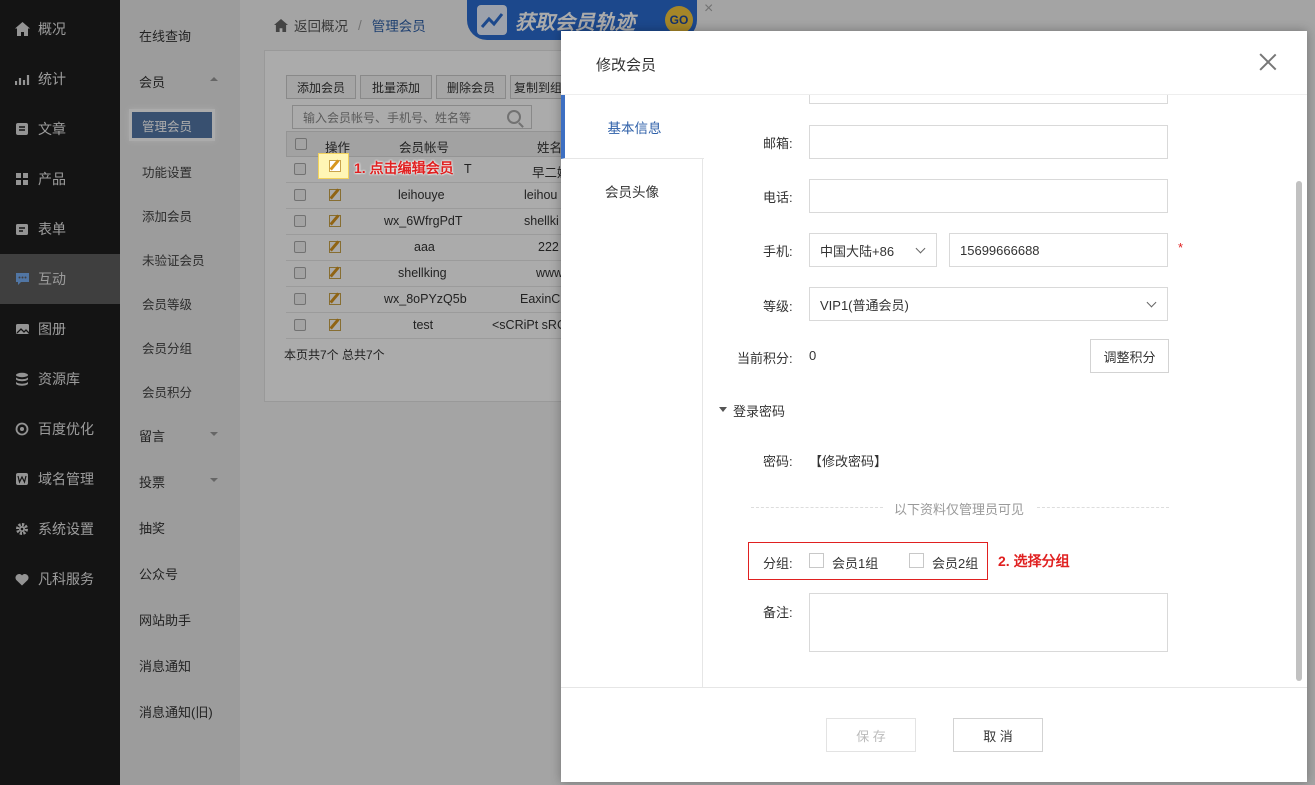 Image resolution: width=1315 pixels, height=785 pixels. Describe the element at coordinates (988, 142) in the screenshot. I see `email-field` at that location.